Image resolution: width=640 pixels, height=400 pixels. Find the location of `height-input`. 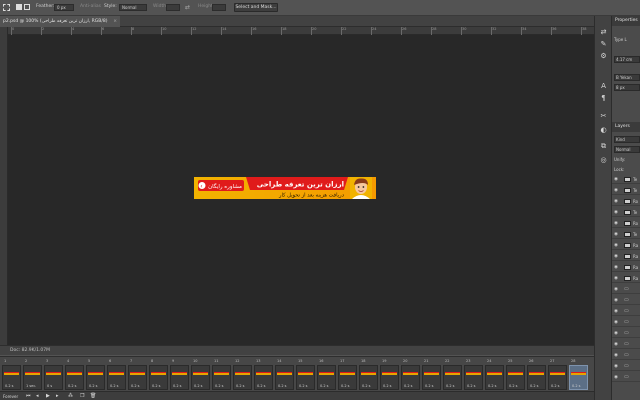

height-input is located at coordinates (219, 7).